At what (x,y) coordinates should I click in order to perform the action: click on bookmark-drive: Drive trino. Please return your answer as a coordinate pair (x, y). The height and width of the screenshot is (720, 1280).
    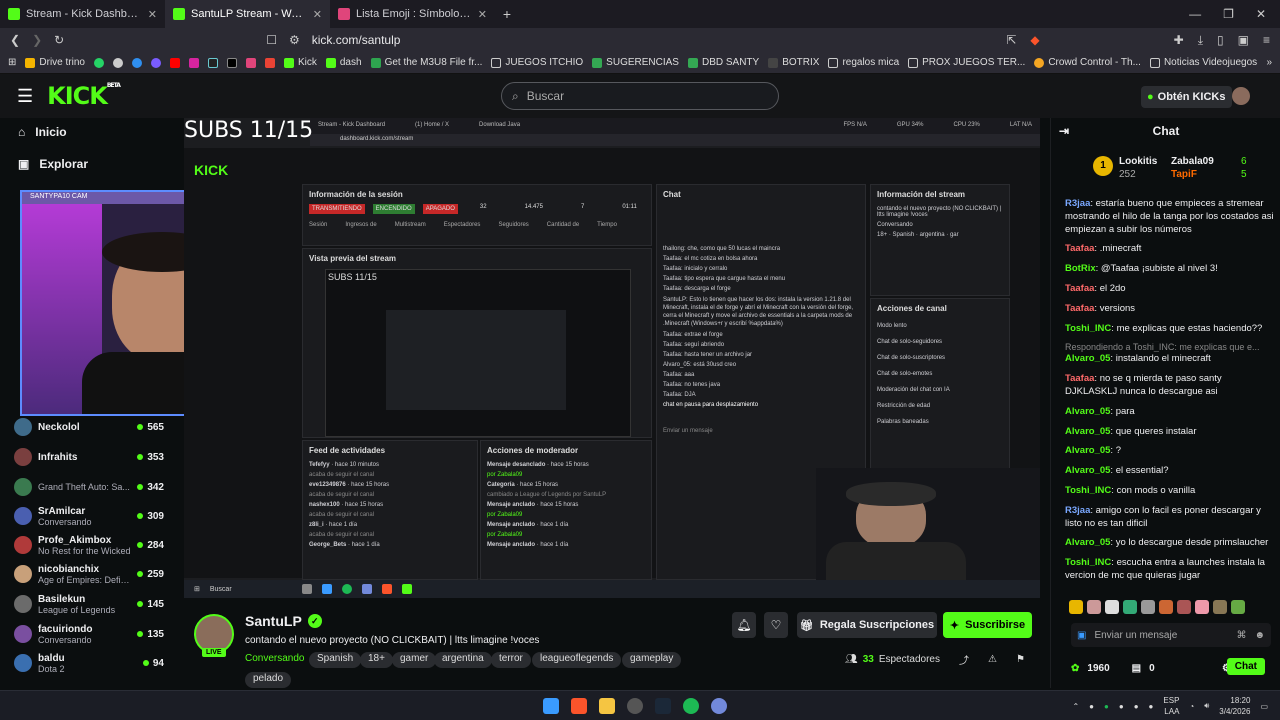
    Looking at the image, I should click on (55, 62).